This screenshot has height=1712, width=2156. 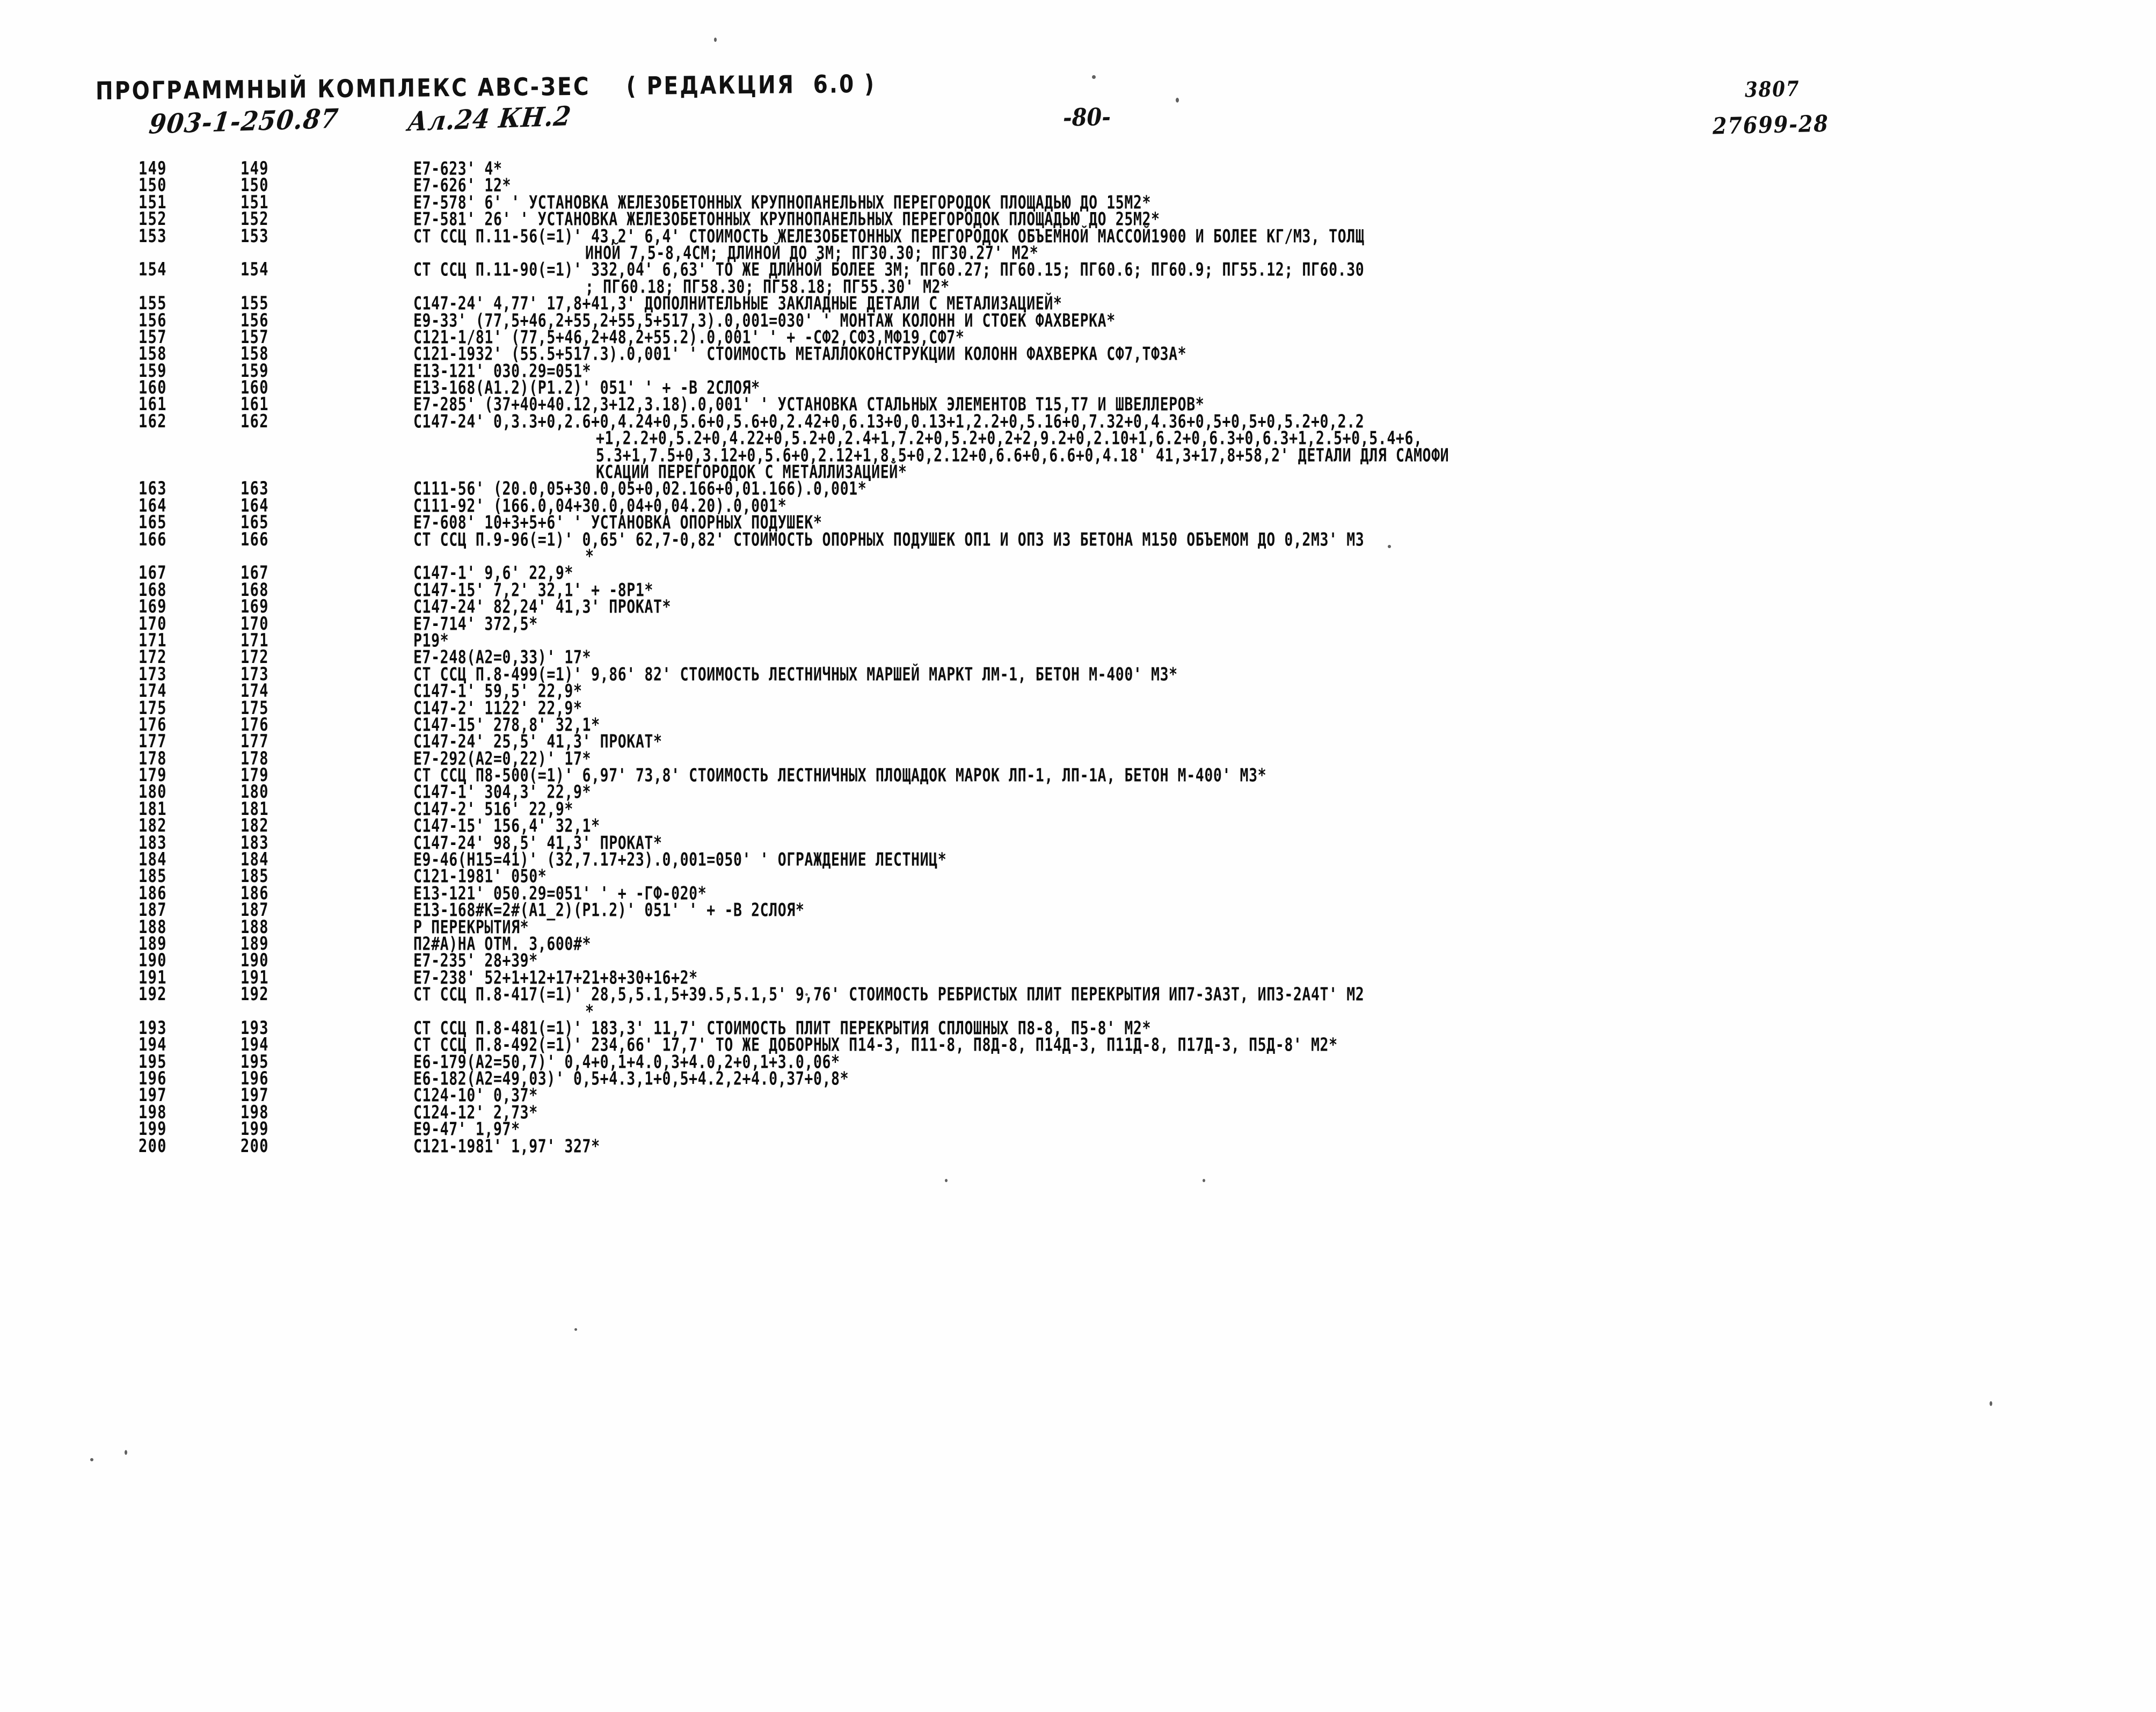 What do you see at coordinates (1078, 168) in the screenshot?
I see `listing-row: 149 149 E7-623' 4*` at bounding box center [1078, 168].